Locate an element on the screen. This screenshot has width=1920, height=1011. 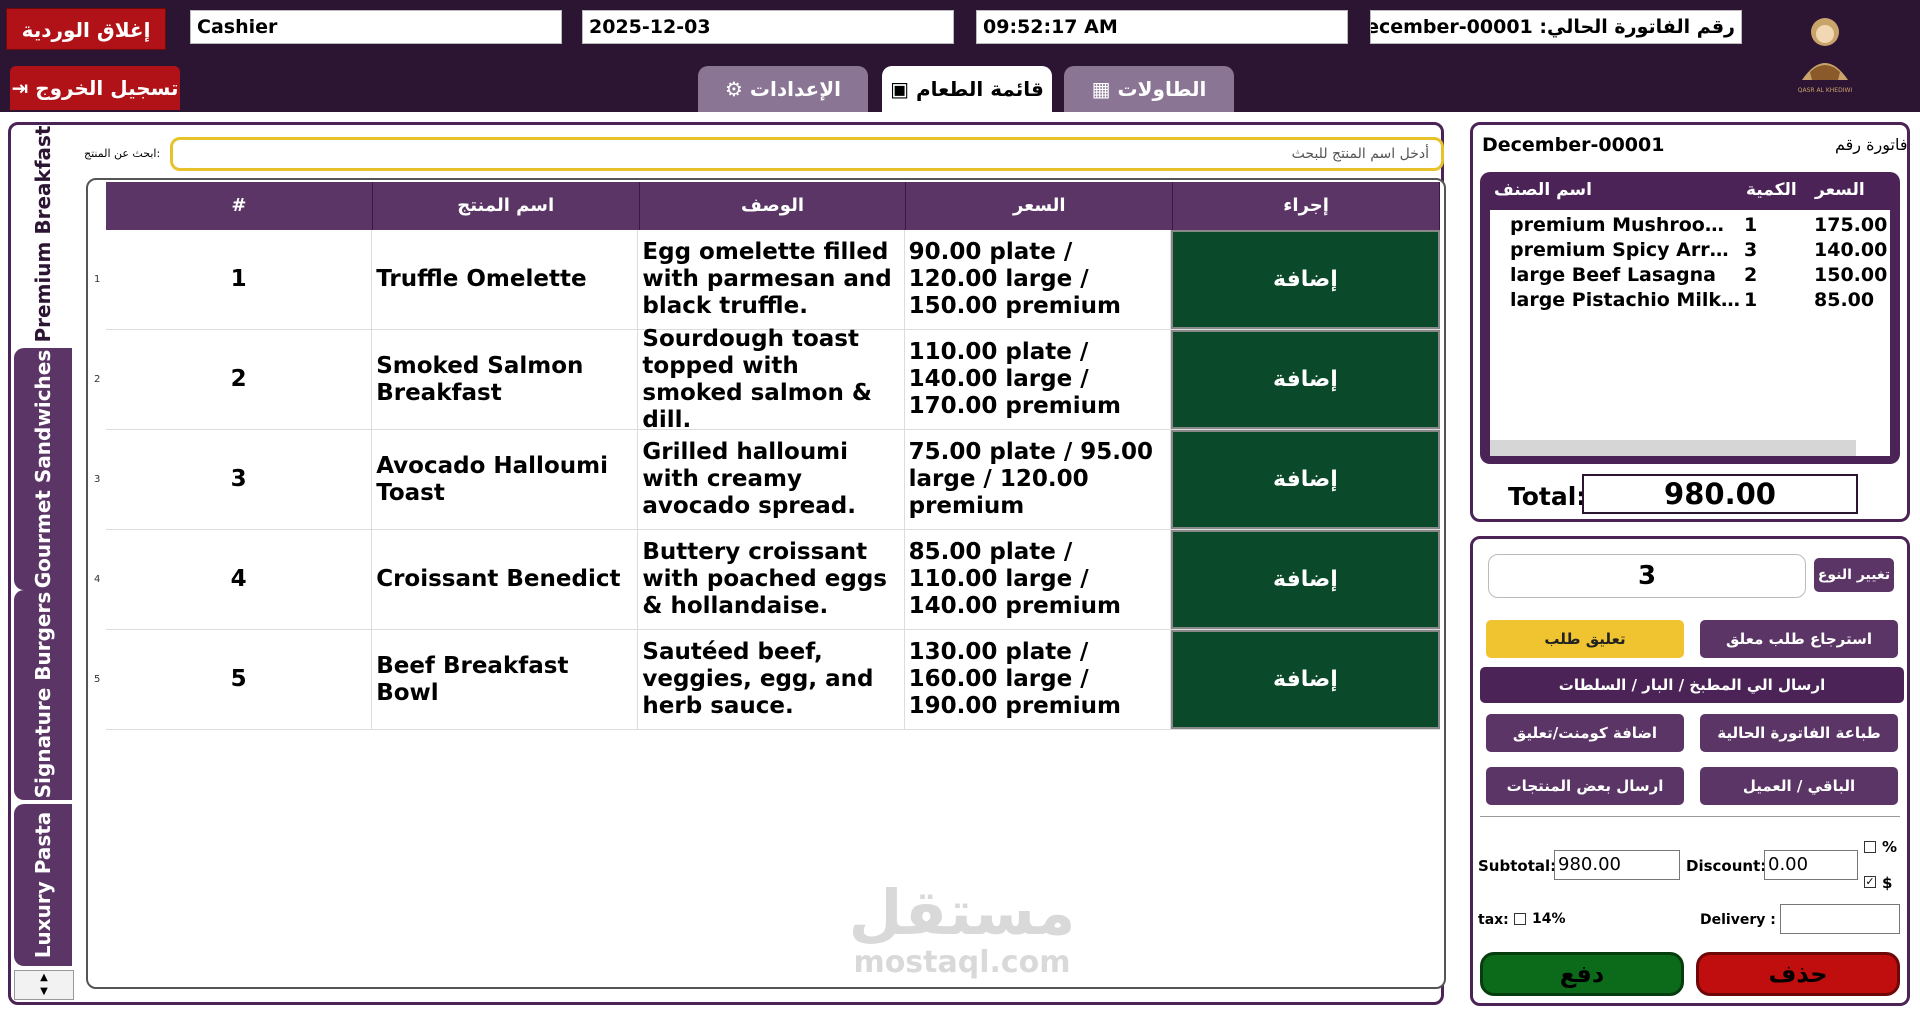
dollar-checkbox: ✓ is located at coordinates (1870, 882).